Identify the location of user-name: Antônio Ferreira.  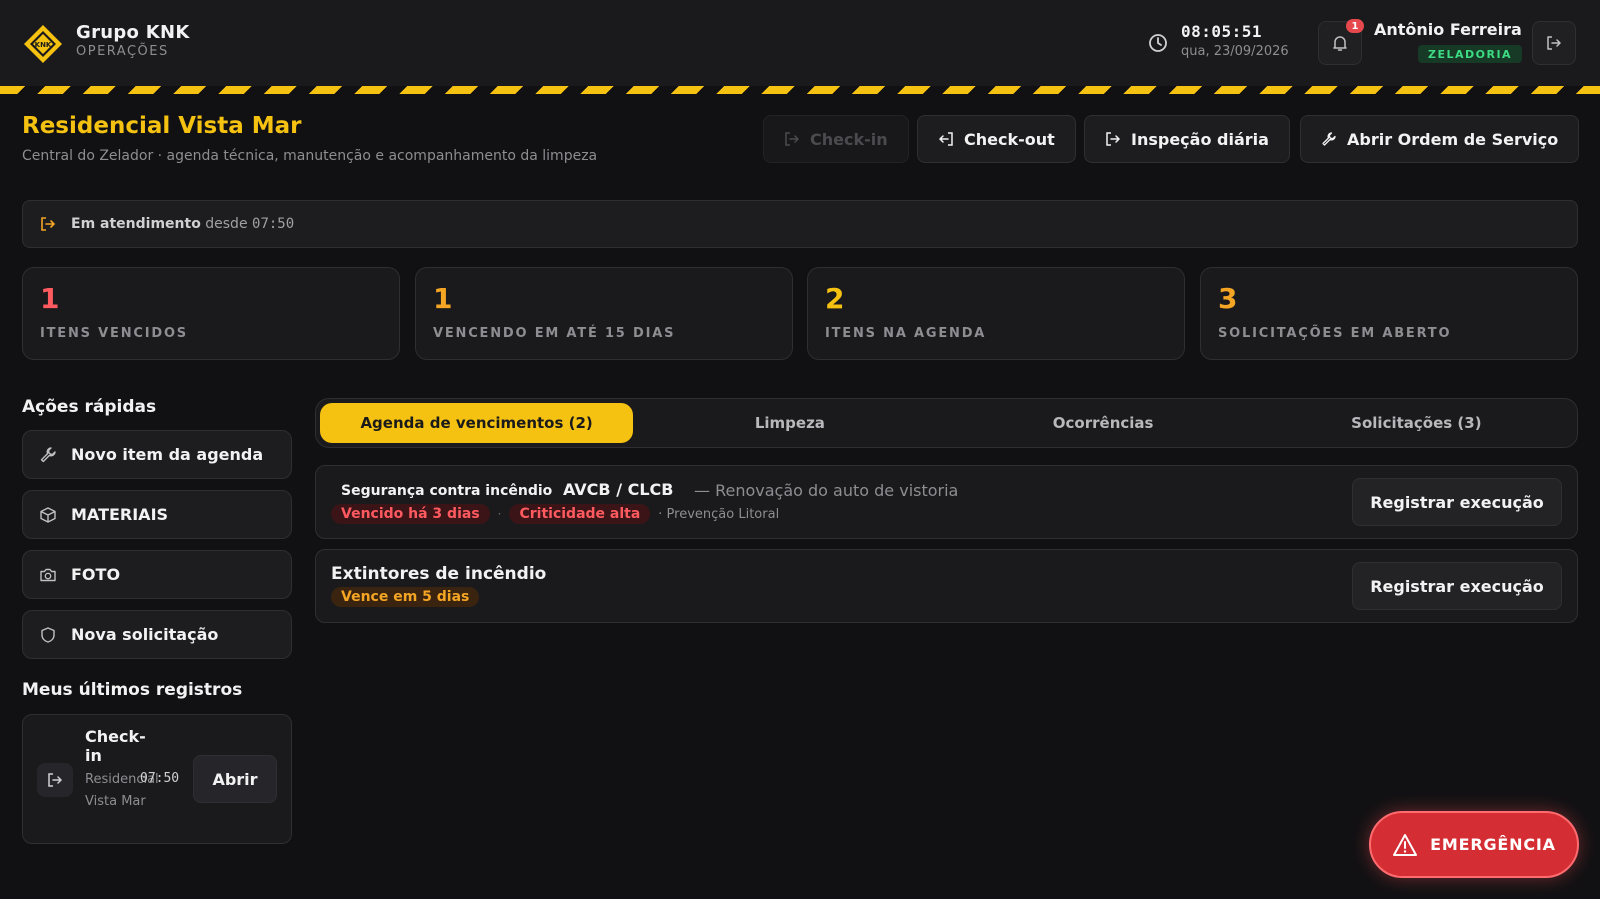
(1448, 29).